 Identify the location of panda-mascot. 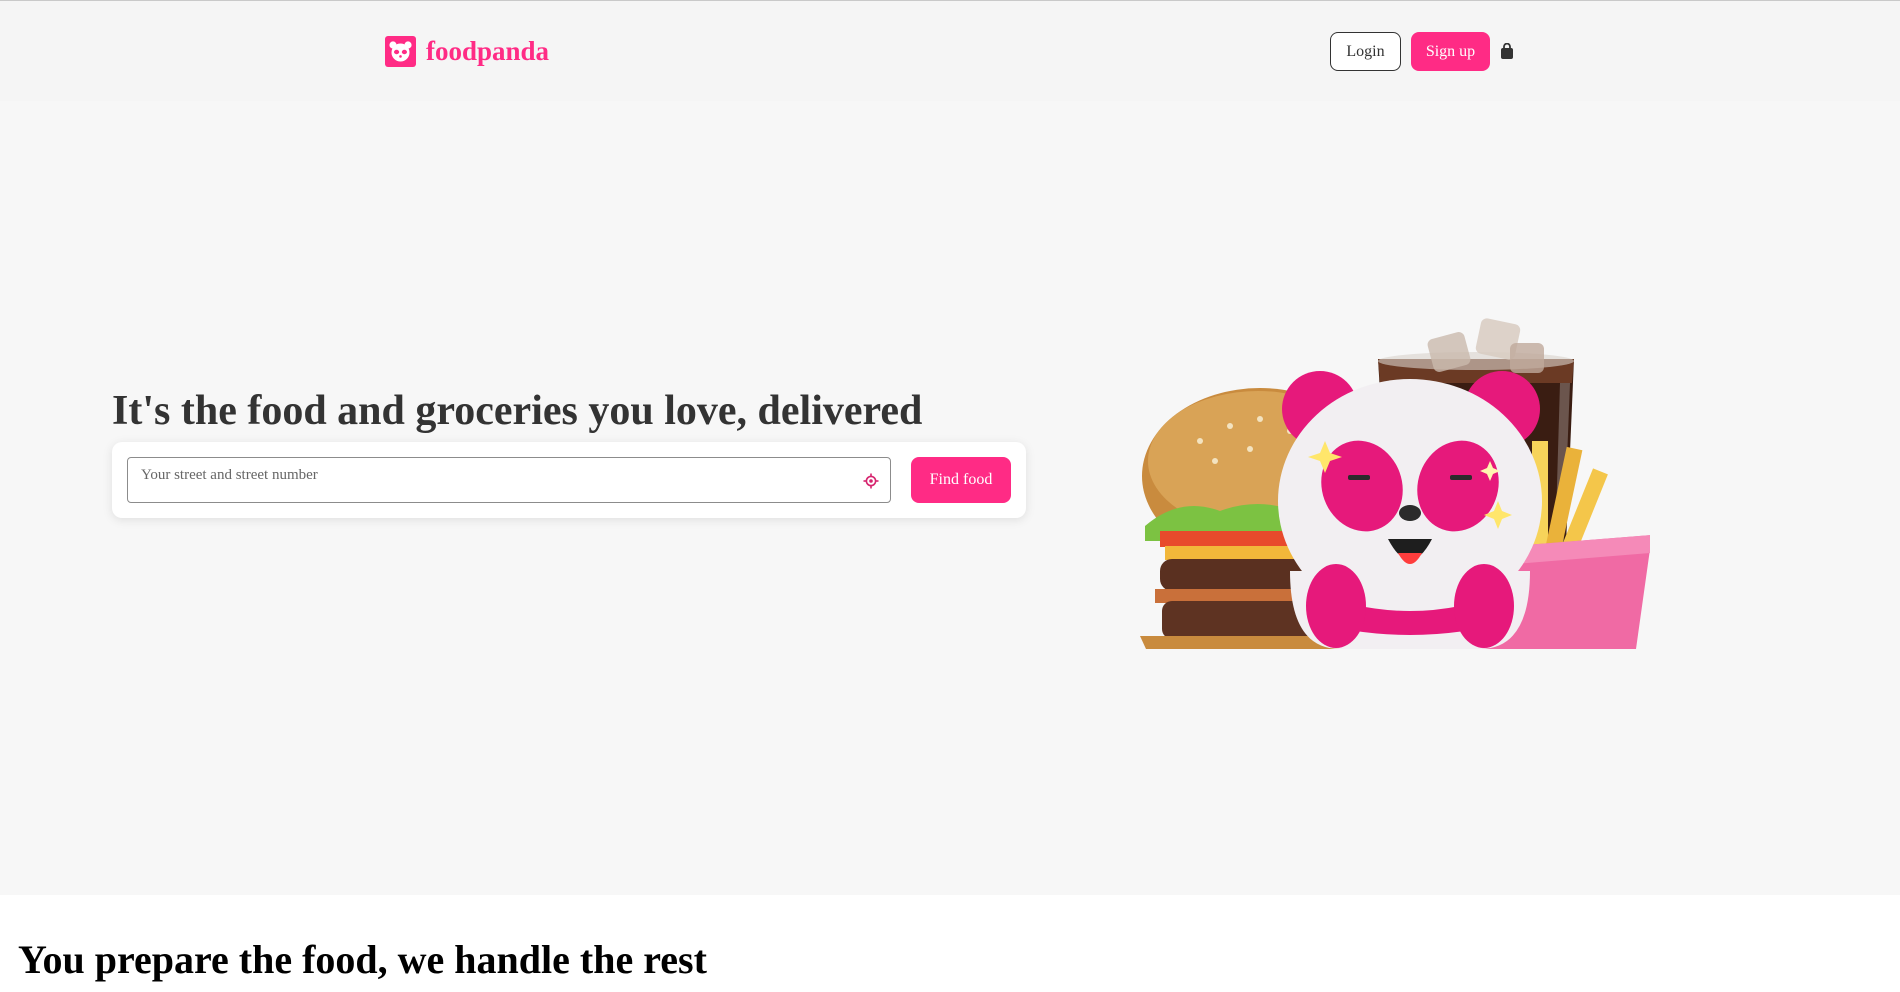
(1410, 510).